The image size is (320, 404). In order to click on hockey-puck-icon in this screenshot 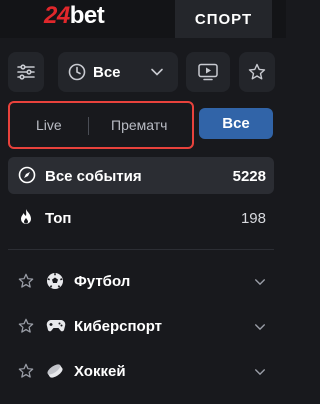, I will do `click(55, 371)`.